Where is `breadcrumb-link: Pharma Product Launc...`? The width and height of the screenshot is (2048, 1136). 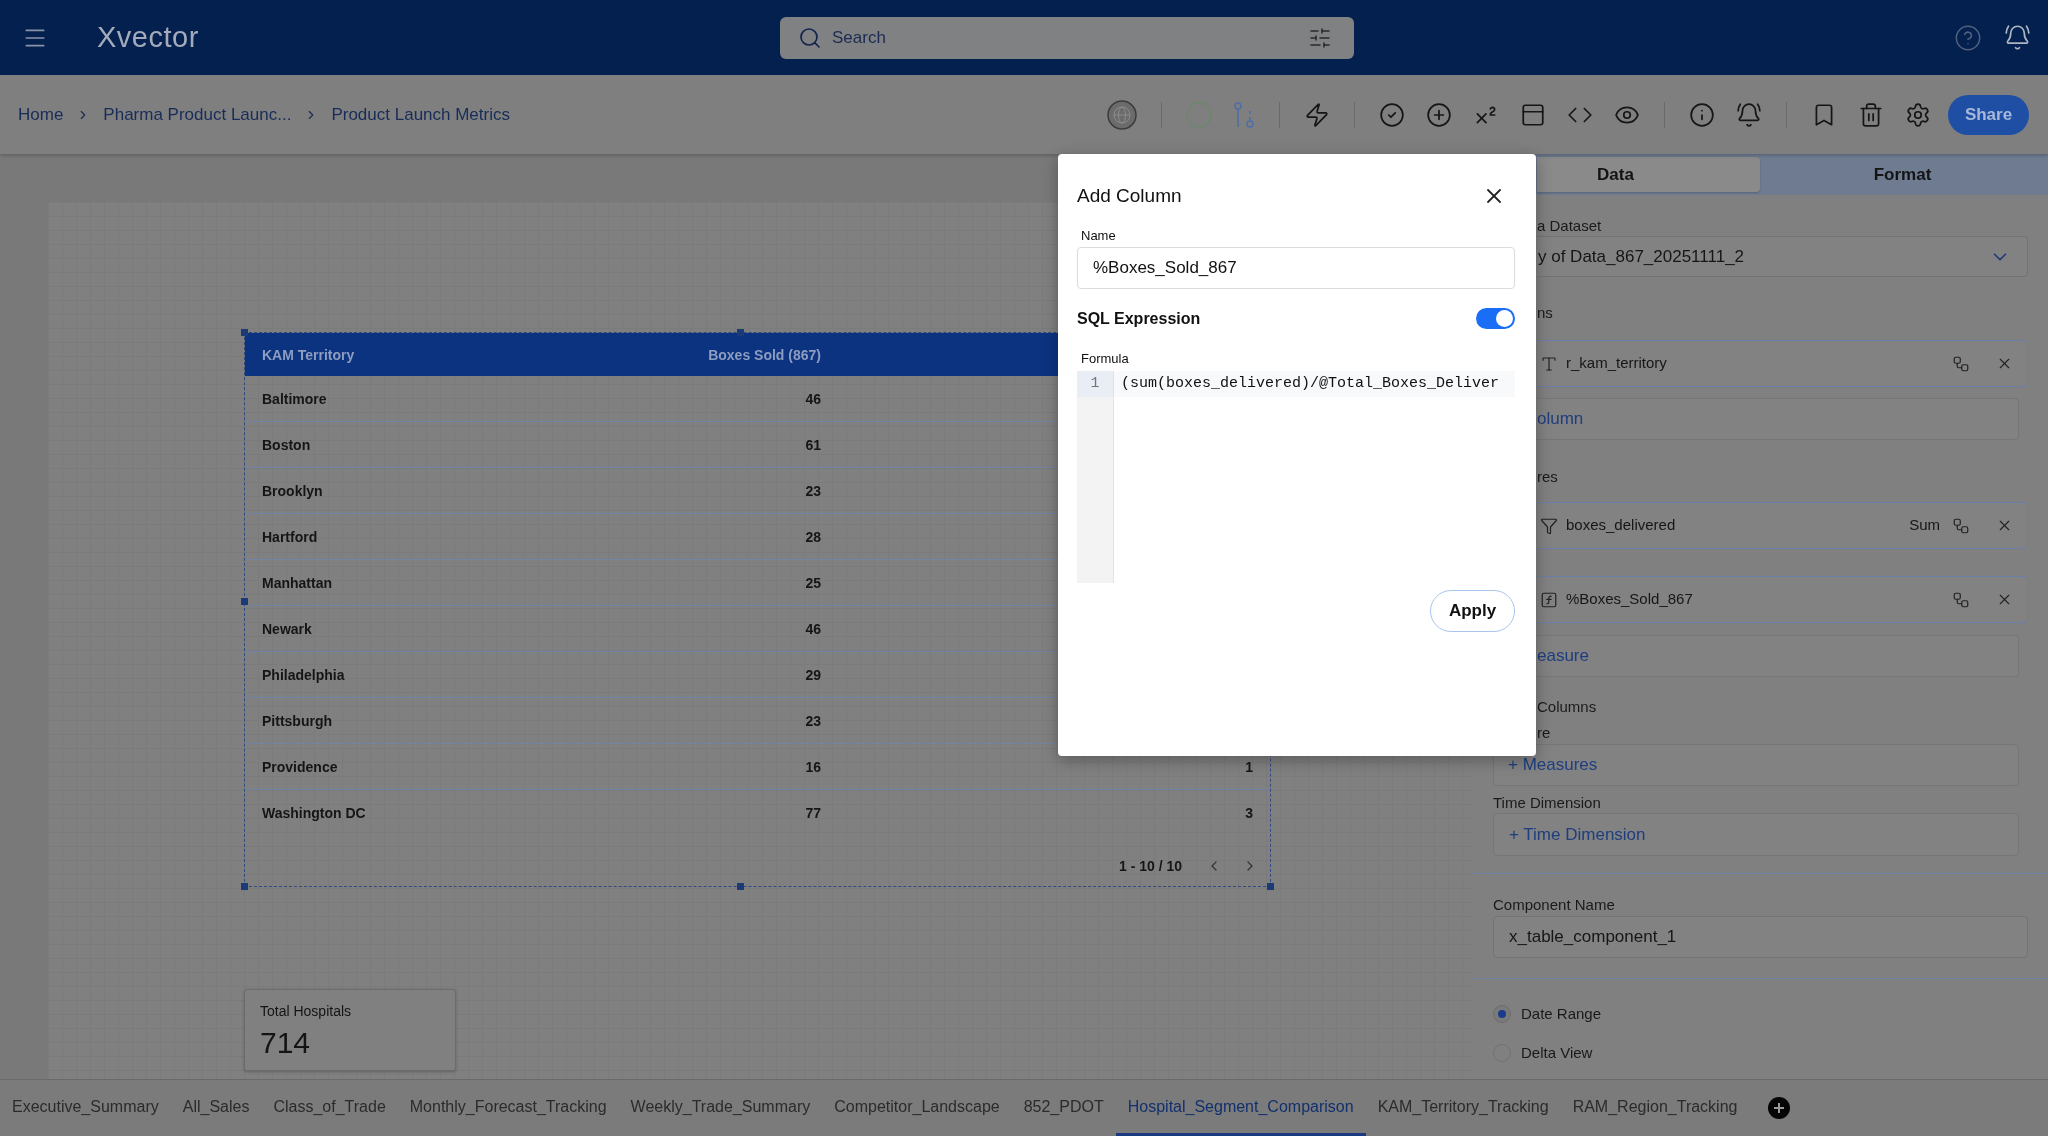
breadcrumb-link: Pharma Product Launc... is located at coordinates (197, 114).